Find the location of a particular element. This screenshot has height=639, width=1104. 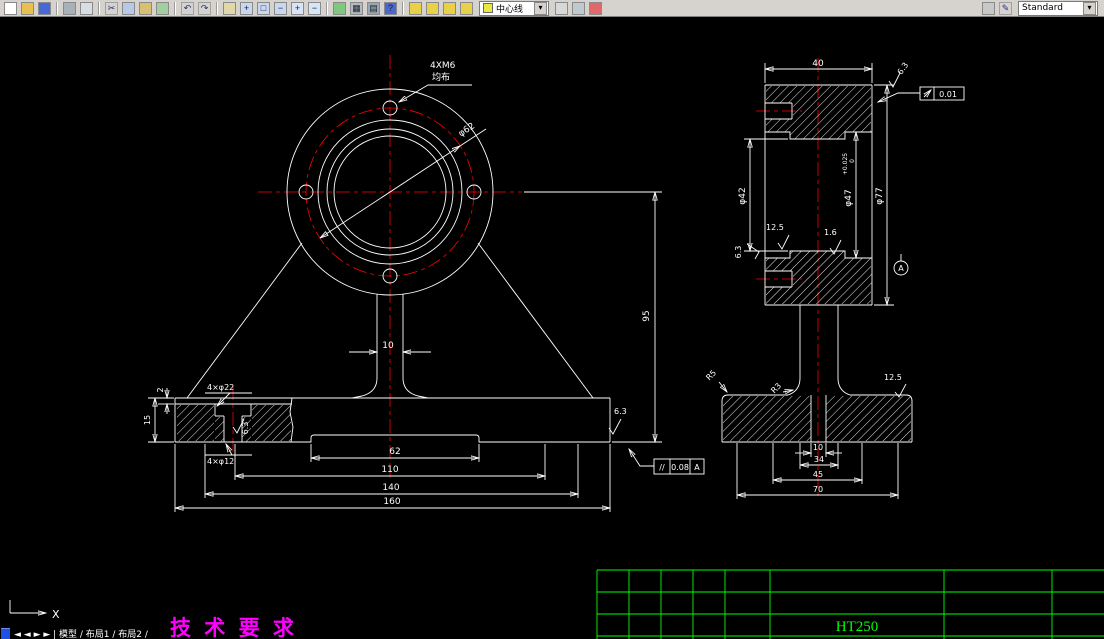

print-preview-icon-glyph is located at coordinates (86, 8).